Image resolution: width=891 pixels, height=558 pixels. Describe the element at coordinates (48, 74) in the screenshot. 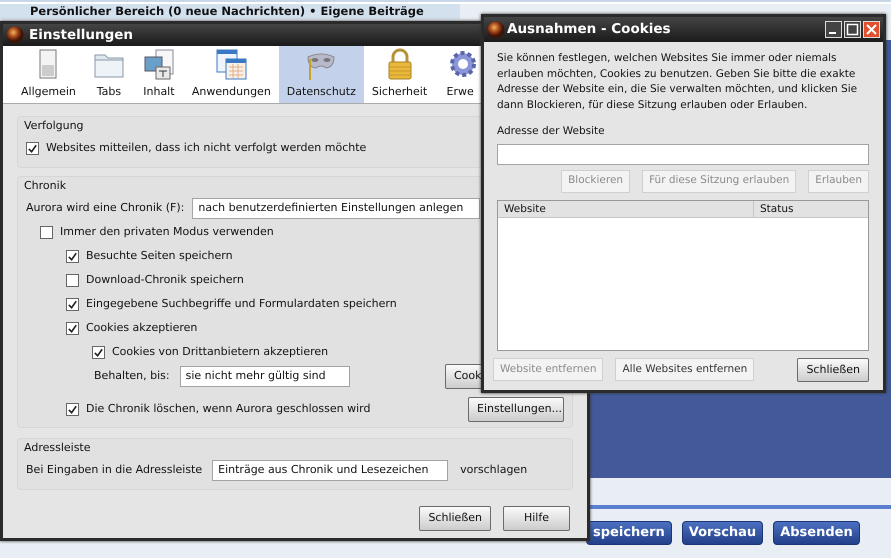

I see `preferences-tab: Allgemein` at that location.